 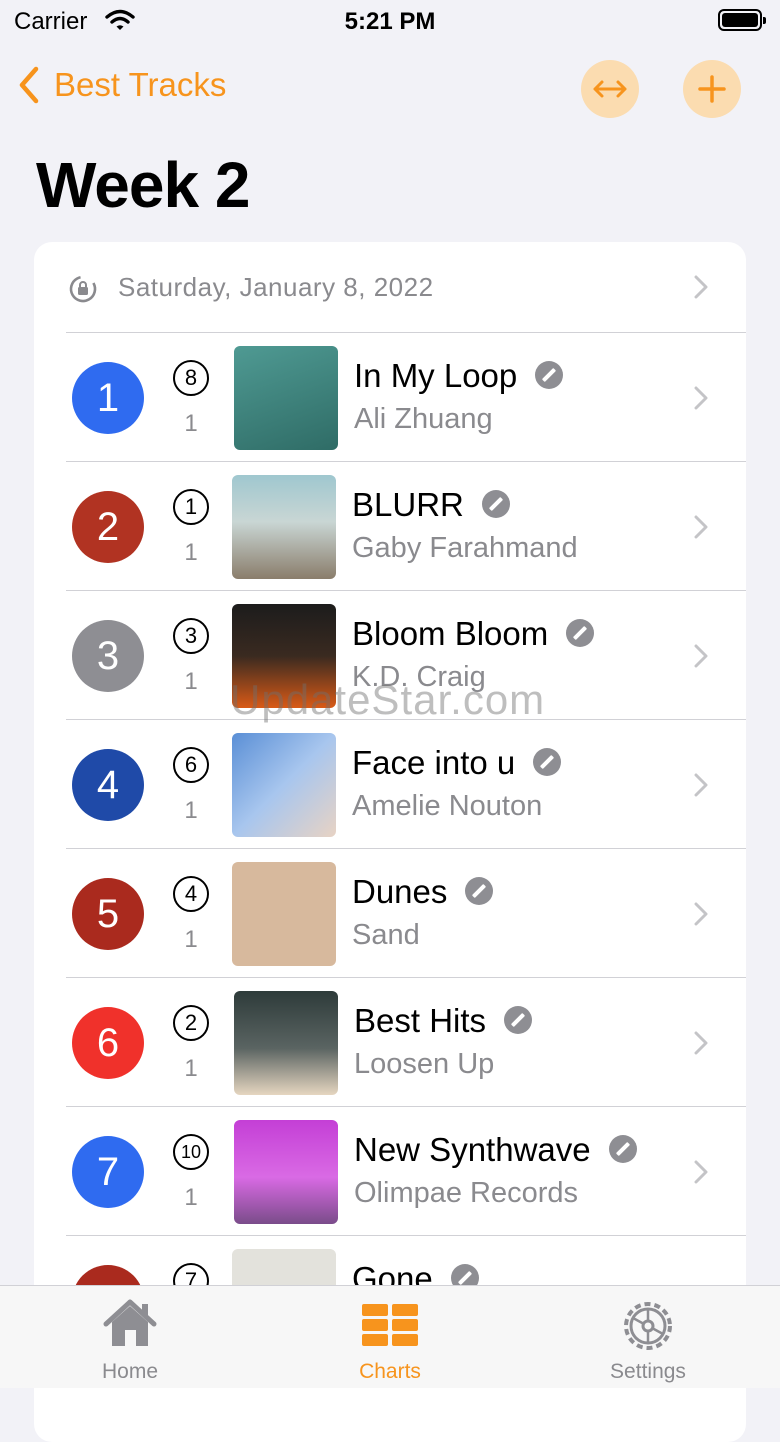 What do you see at coordinates (436, 375) in the screenshot?
I see `track-title-text: In My Loop` at bounding box center [436, 375].